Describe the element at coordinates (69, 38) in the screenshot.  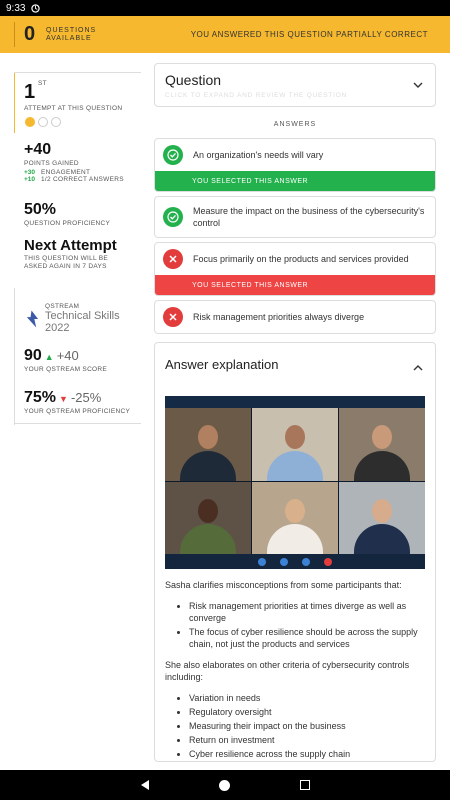
I see `questions-label-line2: AVAILABLE` at that location.